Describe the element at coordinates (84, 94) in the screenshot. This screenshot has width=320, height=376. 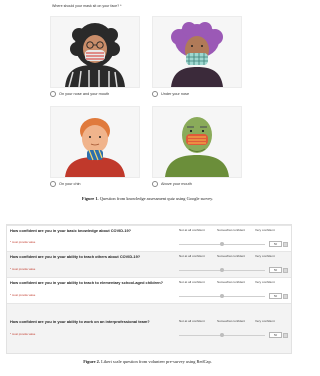
I see `option-label: On your nose and your mouth` at that location.